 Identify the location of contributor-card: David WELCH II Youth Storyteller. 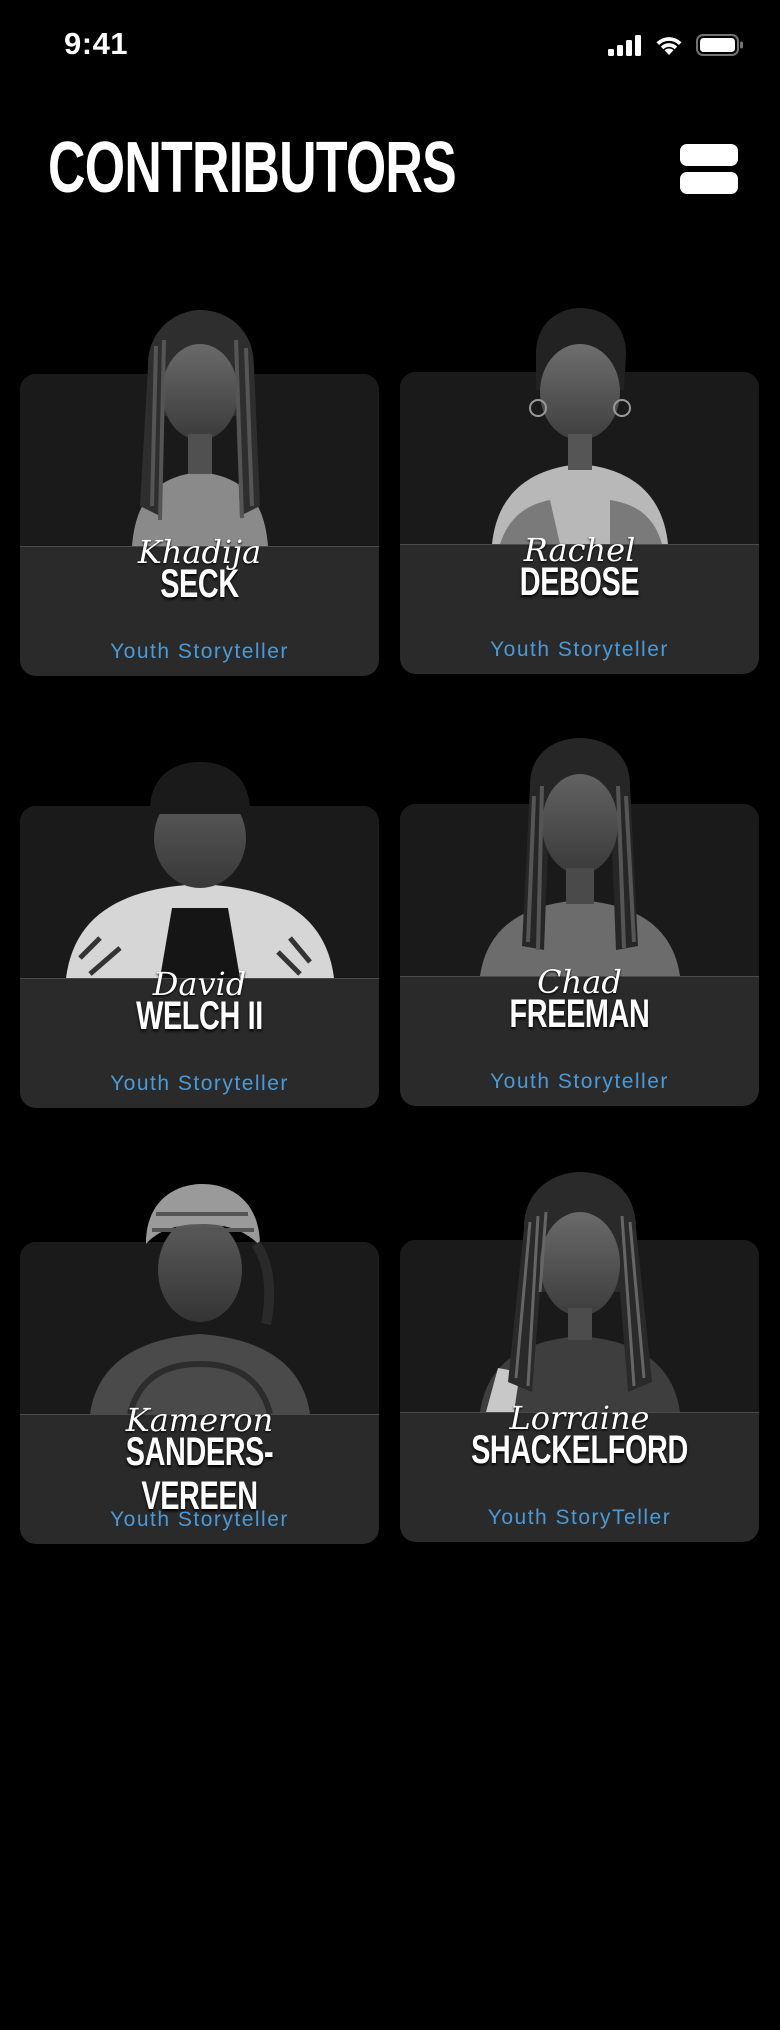
(199, 935).